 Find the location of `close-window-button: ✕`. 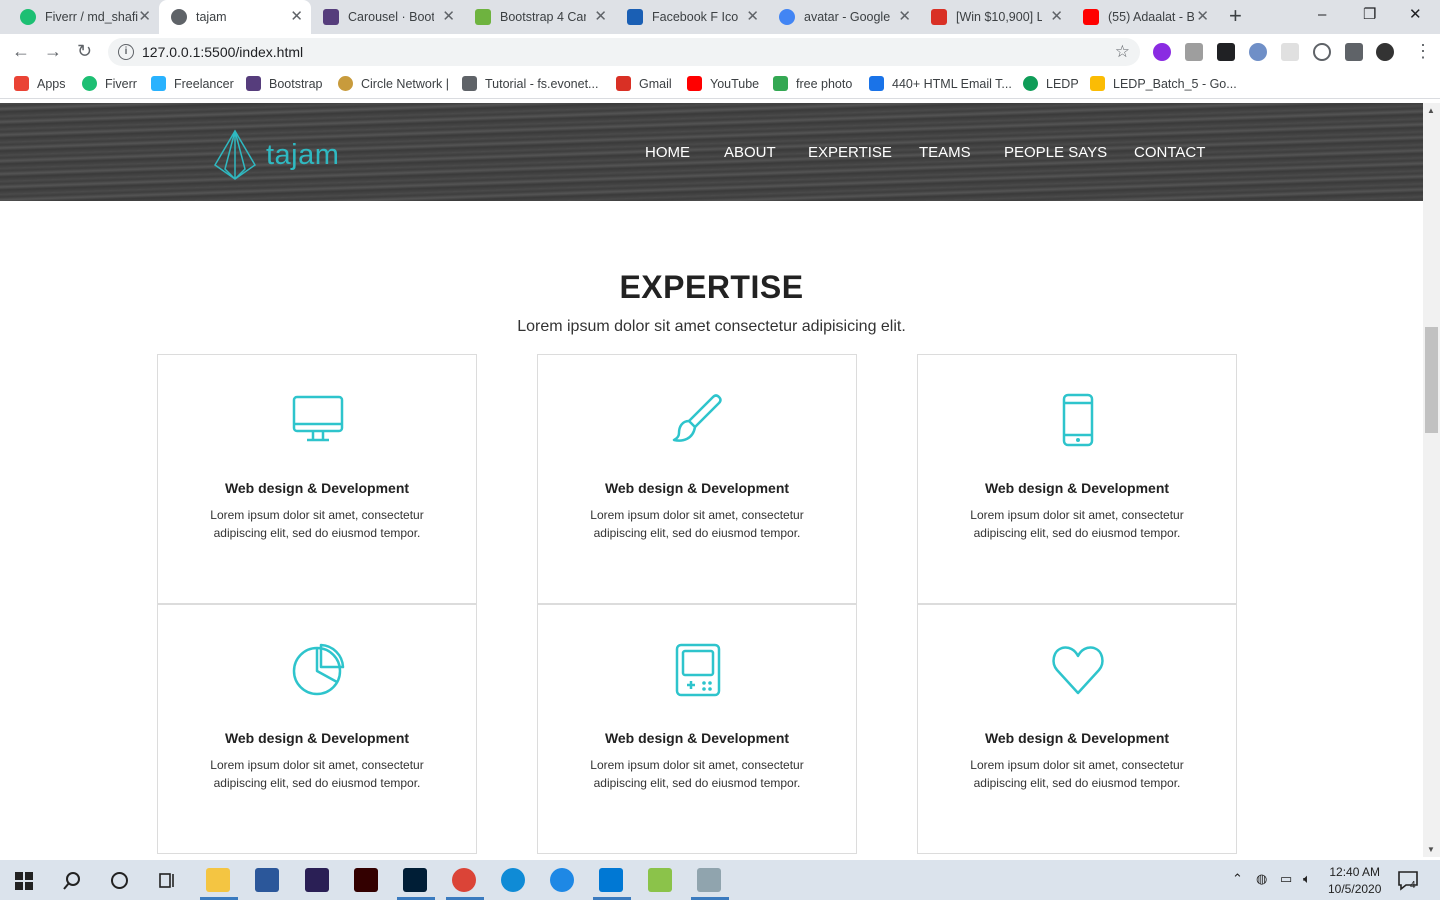

close-window-button: ✕ is located at coordinates (1415, 15).